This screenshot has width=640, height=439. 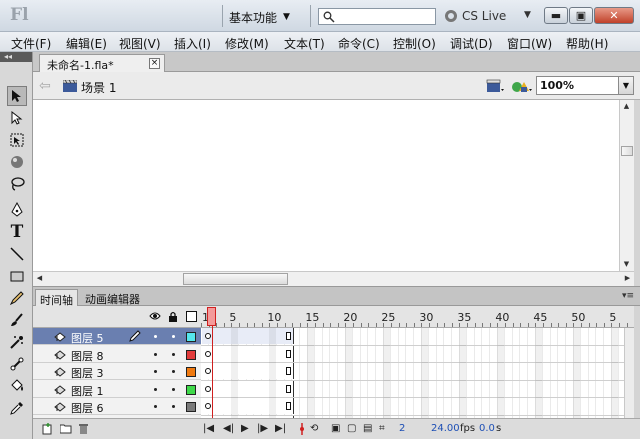 What do you see at coordinates (86, 43) in the screenshot?
I see `menu-edit: 编辑(E)` at bounding box center [86, 43].